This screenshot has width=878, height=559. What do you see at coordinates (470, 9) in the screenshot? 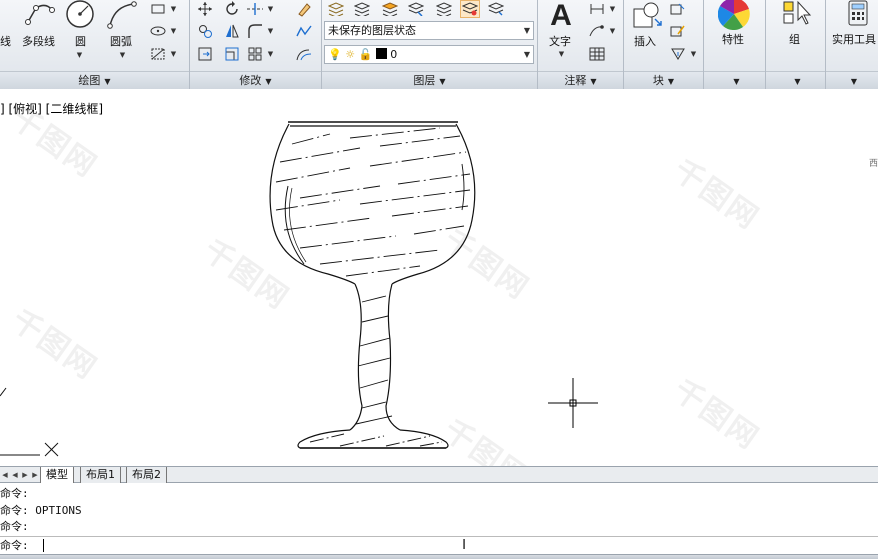
I see `layer-freeze-icon` at bounding box center [470, 9].